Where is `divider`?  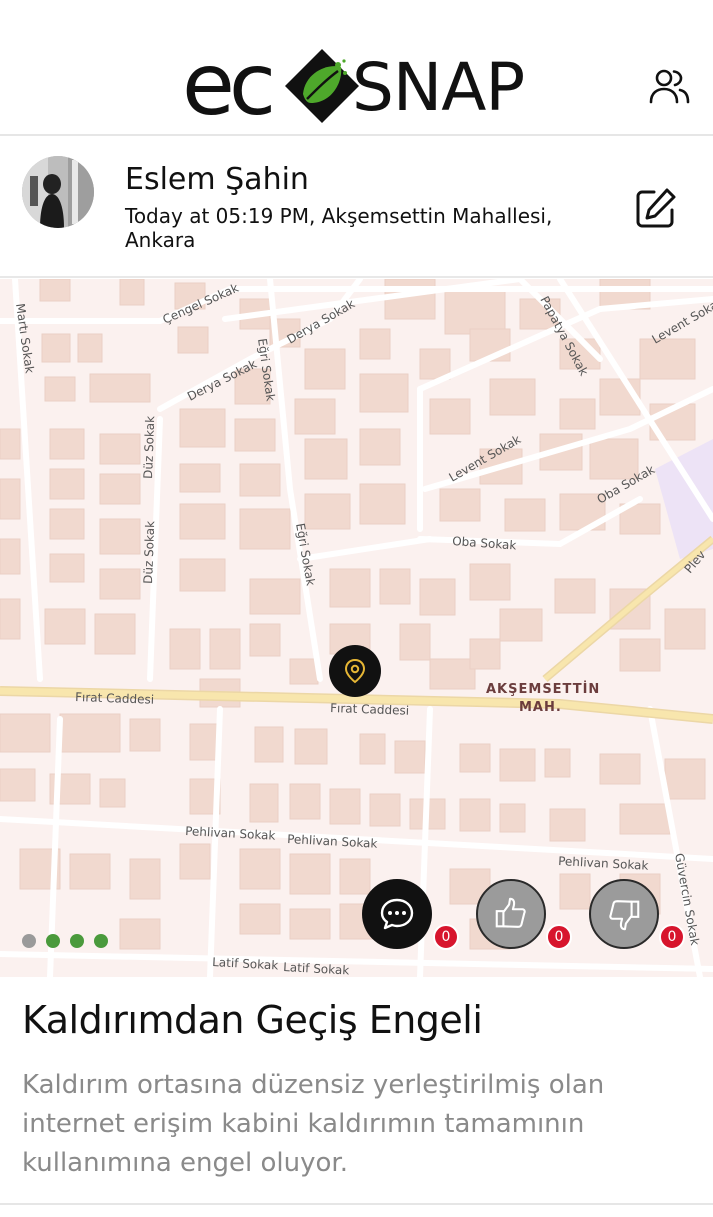 divider is located at coordinates (356, 1204).